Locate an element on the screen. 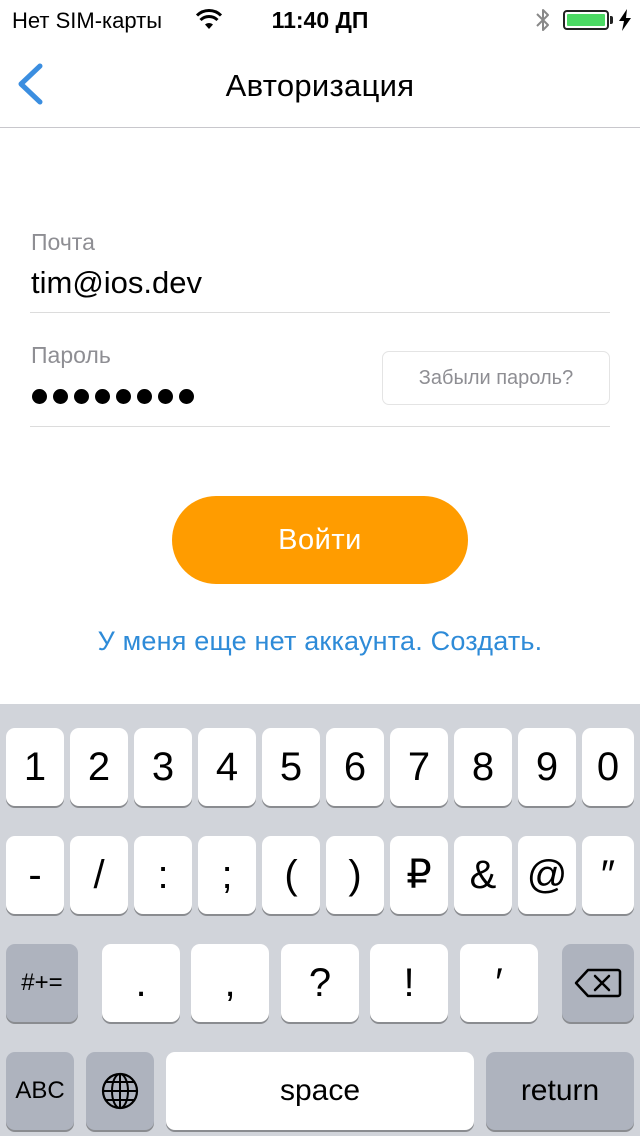 The width and height of the screenshot is (640, 1136). key-hyphen: - is located at coordinates (35, 875).